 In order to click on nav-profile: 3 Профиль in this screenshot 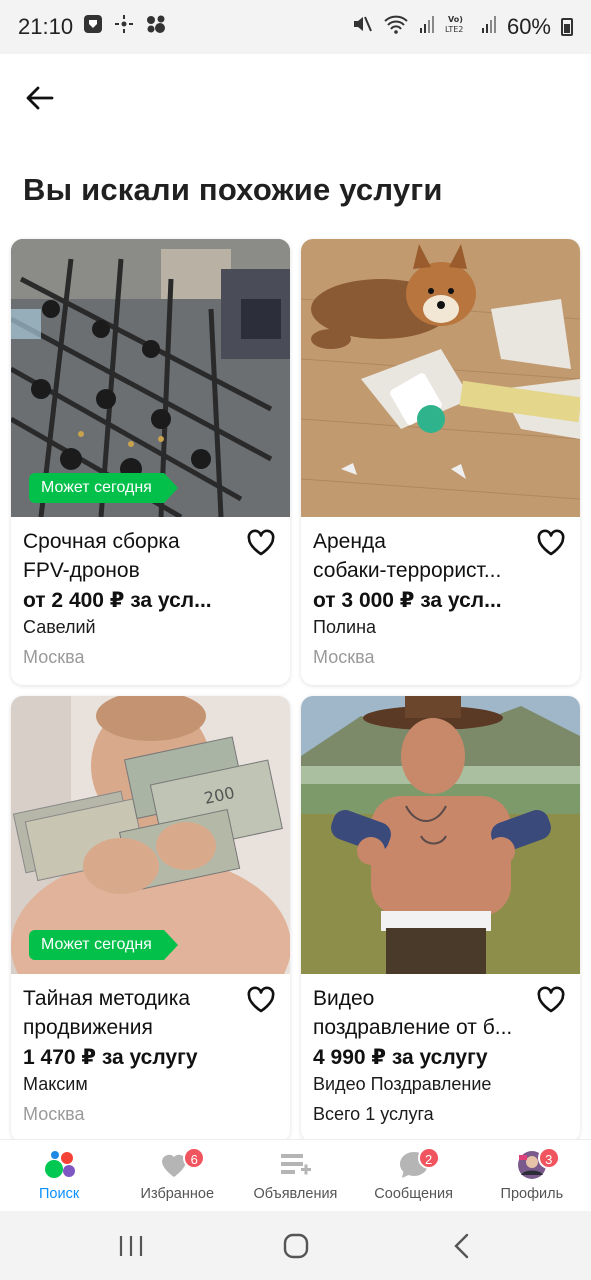, I will do `click(532, 1176)`.